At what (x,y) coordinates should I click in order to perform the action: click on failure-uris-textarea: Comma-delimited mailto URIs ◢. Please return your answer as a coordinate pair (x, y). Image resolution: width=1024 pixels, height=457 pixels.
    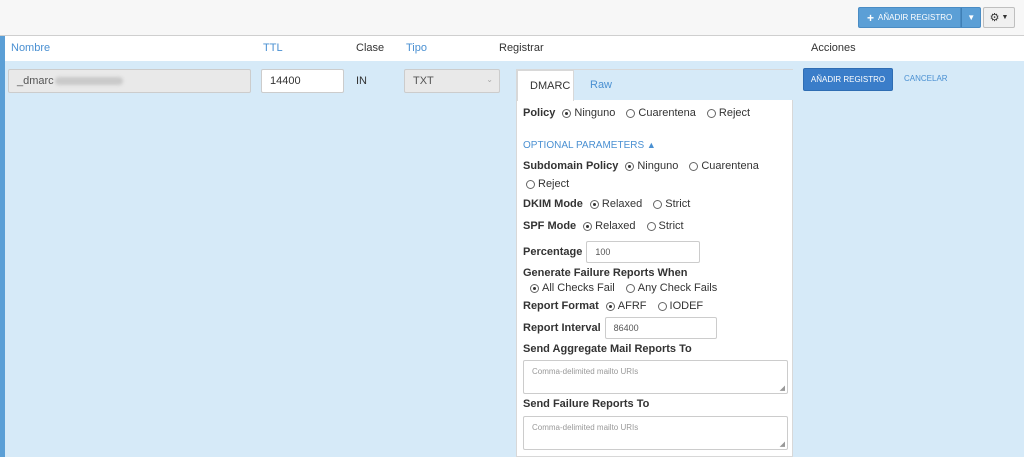
    Looking at the image, I should click on (655, 433).